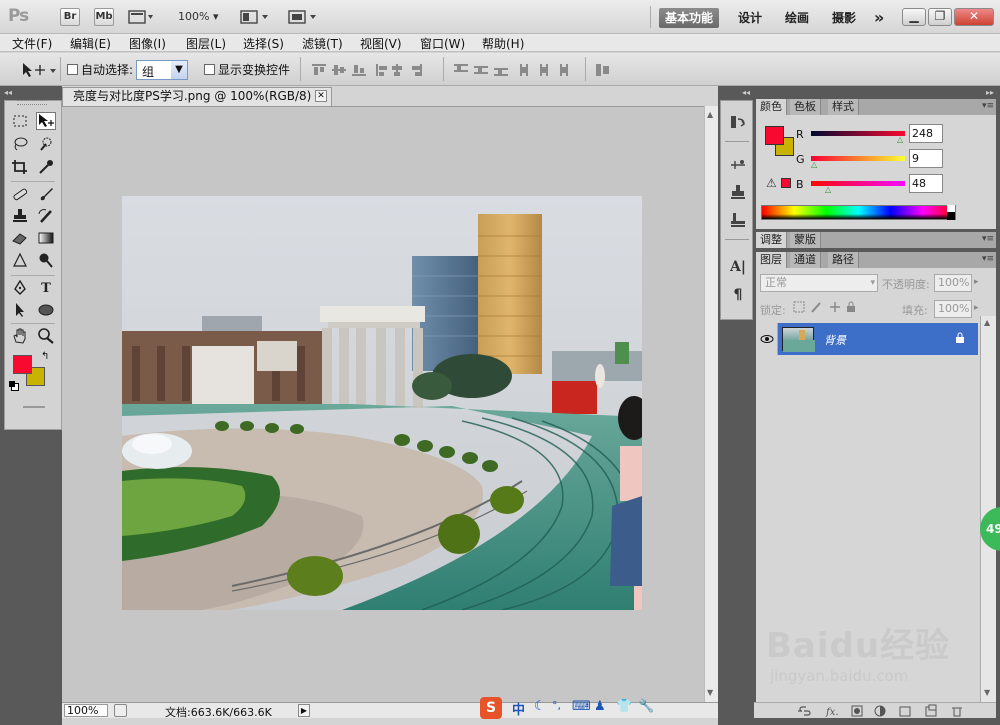 This screenshot has width=1000, height=725. I want to click on tab-masks: 蒙版, so click(805, 240).